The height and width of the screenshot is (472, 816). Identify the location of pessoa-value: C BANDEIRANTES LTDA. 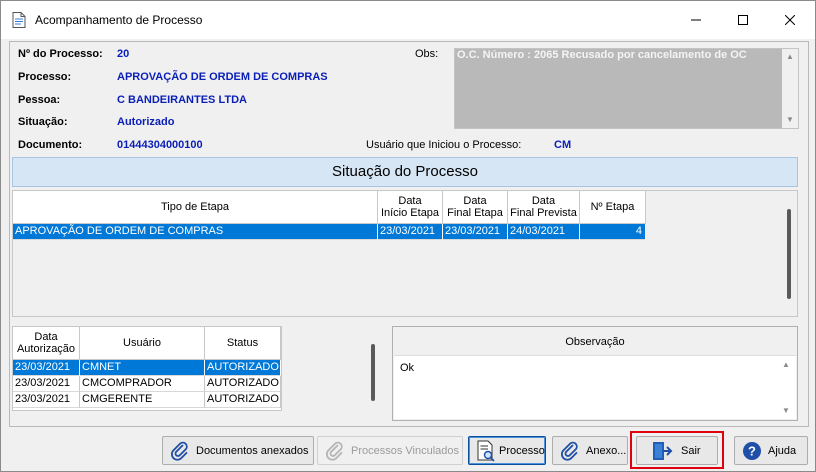
(182, 100).